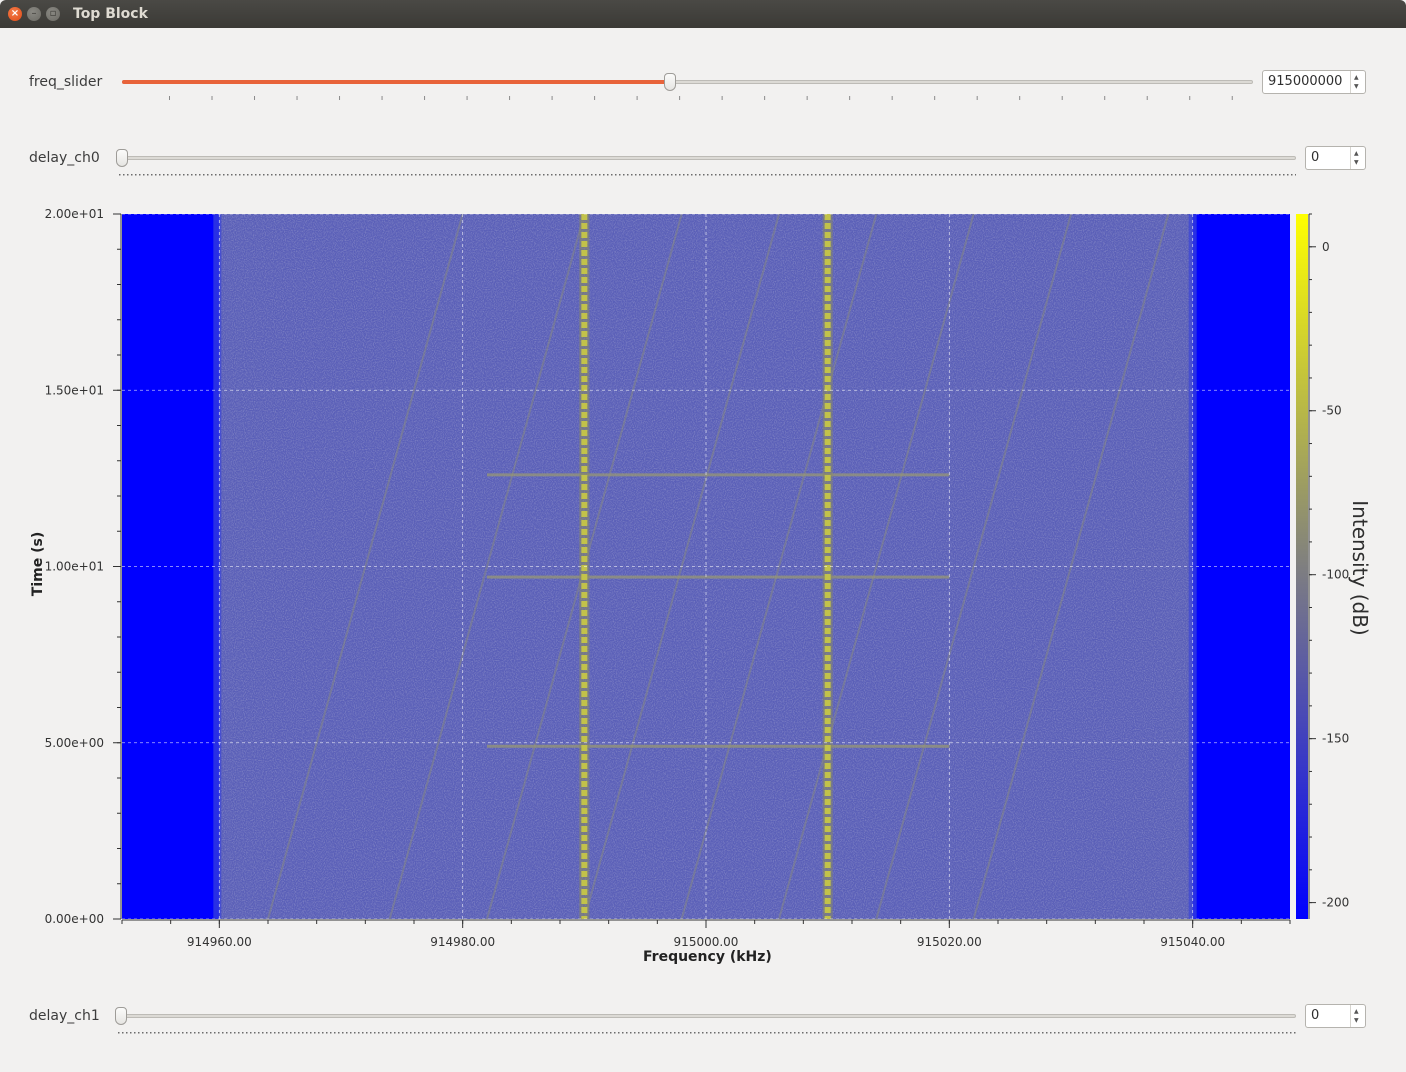  Describe the element at coordinates (707, 158) in the screenshot. I see `delay-ch0-track` at that location.